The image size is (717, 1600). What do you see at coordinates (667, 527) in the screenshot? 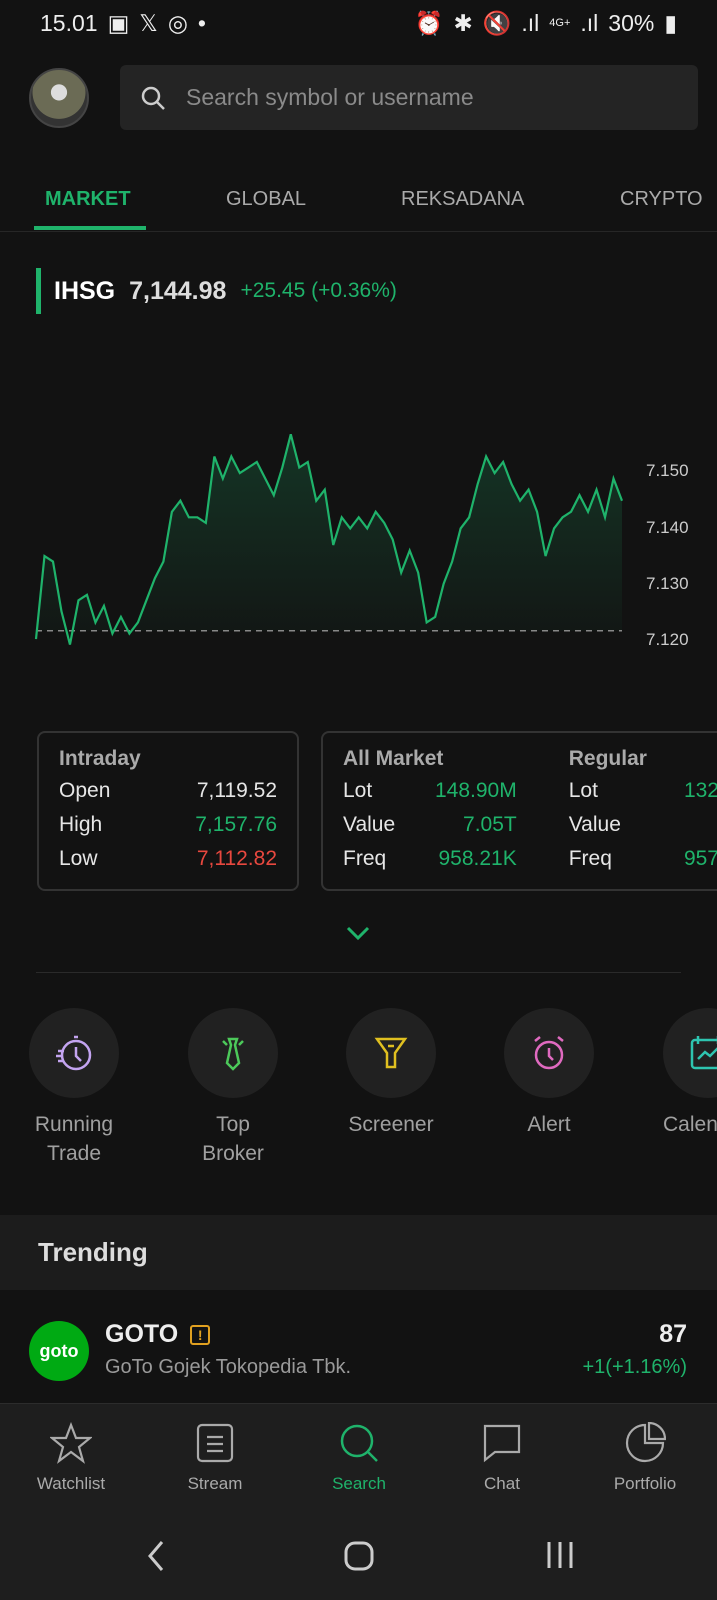
I see `y-tick: 7.140` at bounding box center [667, 527].